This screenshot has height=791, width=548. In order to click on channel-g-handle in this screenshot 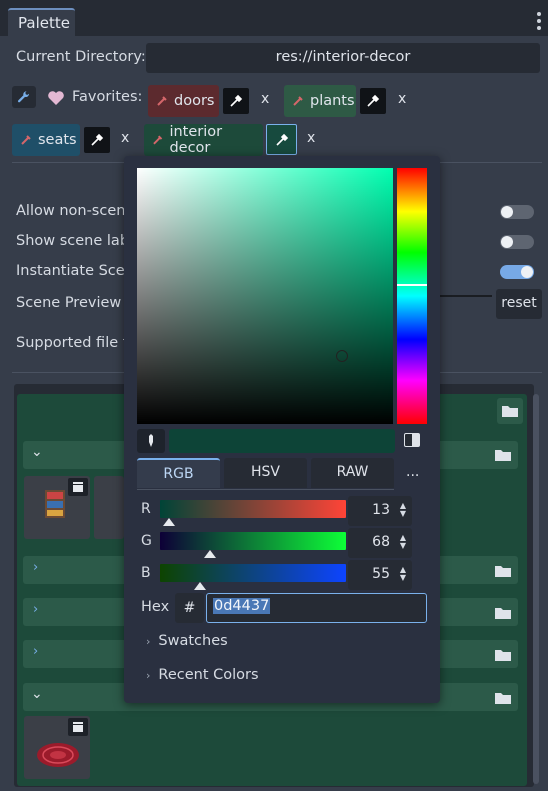, I will do `click(209, 554)`.